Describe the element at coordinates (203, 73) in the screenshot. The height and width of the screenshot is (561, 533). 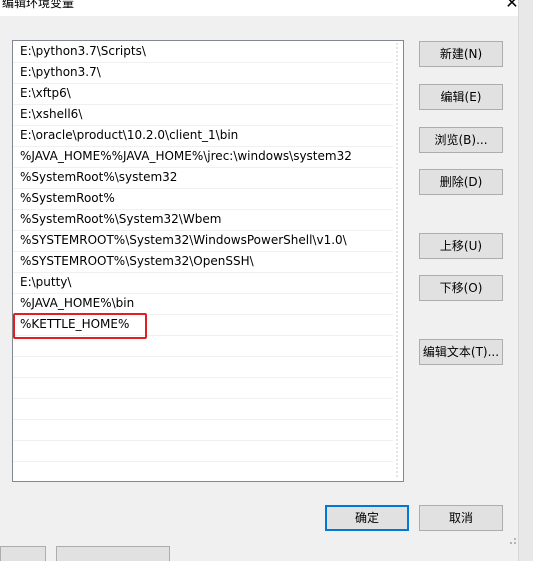
I see `list-item: E:\python3.7\` at that location.